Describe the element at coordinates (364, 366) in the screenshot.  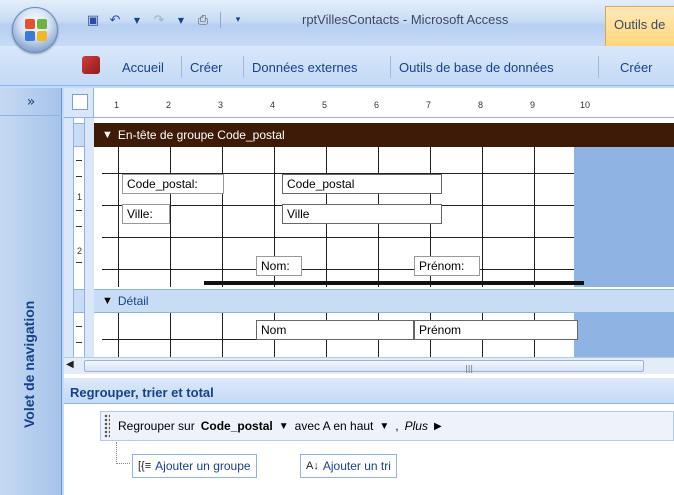
I see `scrollbar-thumb: |||` at that location.